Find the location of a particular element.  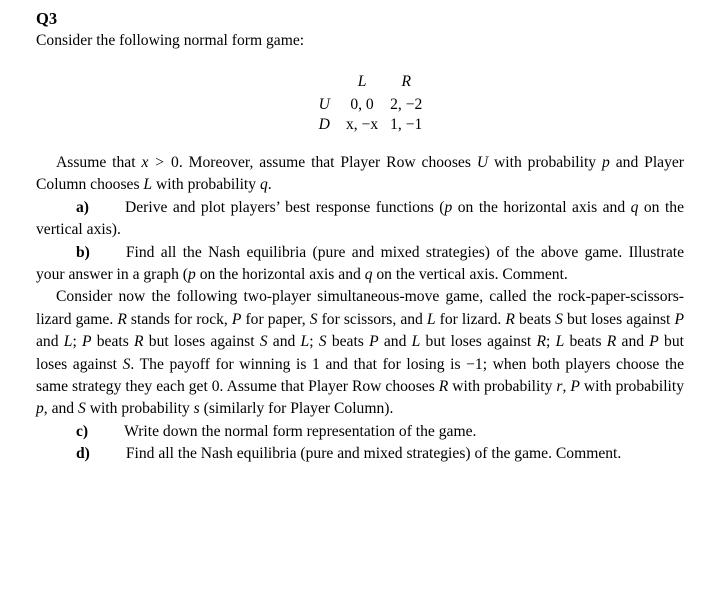

item-label-a: a) is located at coordinates (82, 207).